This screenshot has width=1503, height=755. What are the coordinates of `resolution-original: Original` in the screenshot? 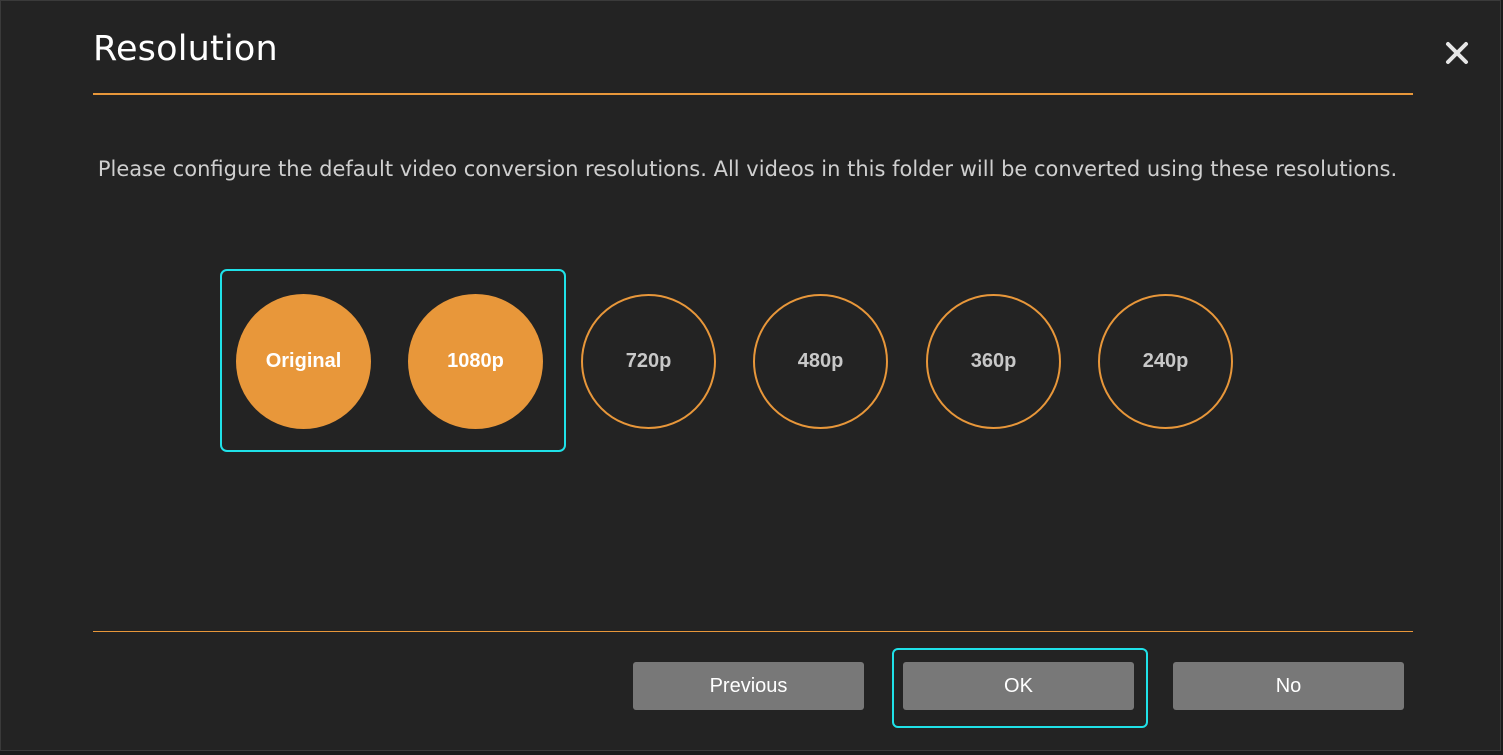 It's located at (303, 361).